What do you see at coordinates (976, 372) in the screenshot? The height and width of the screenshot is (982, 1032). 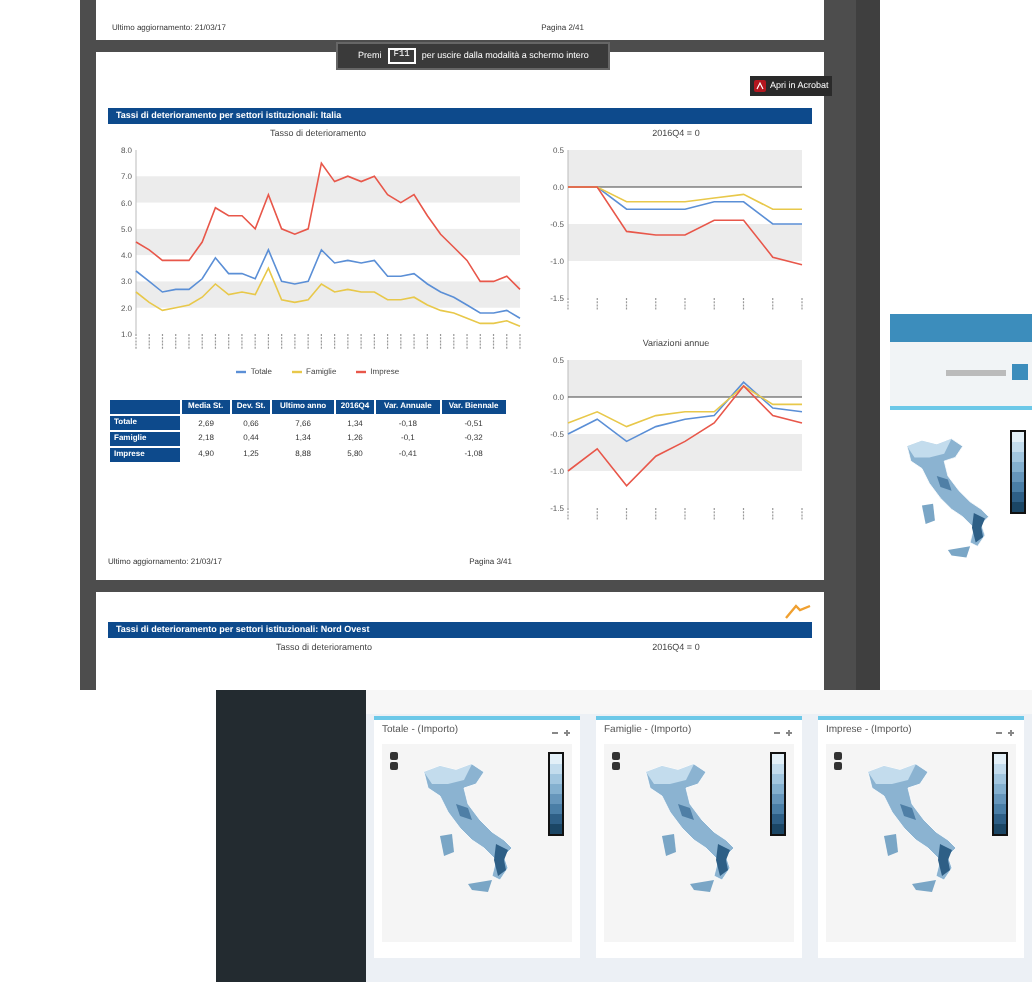 I see `breadcrumb-bar` at bounding box center [976, 372].